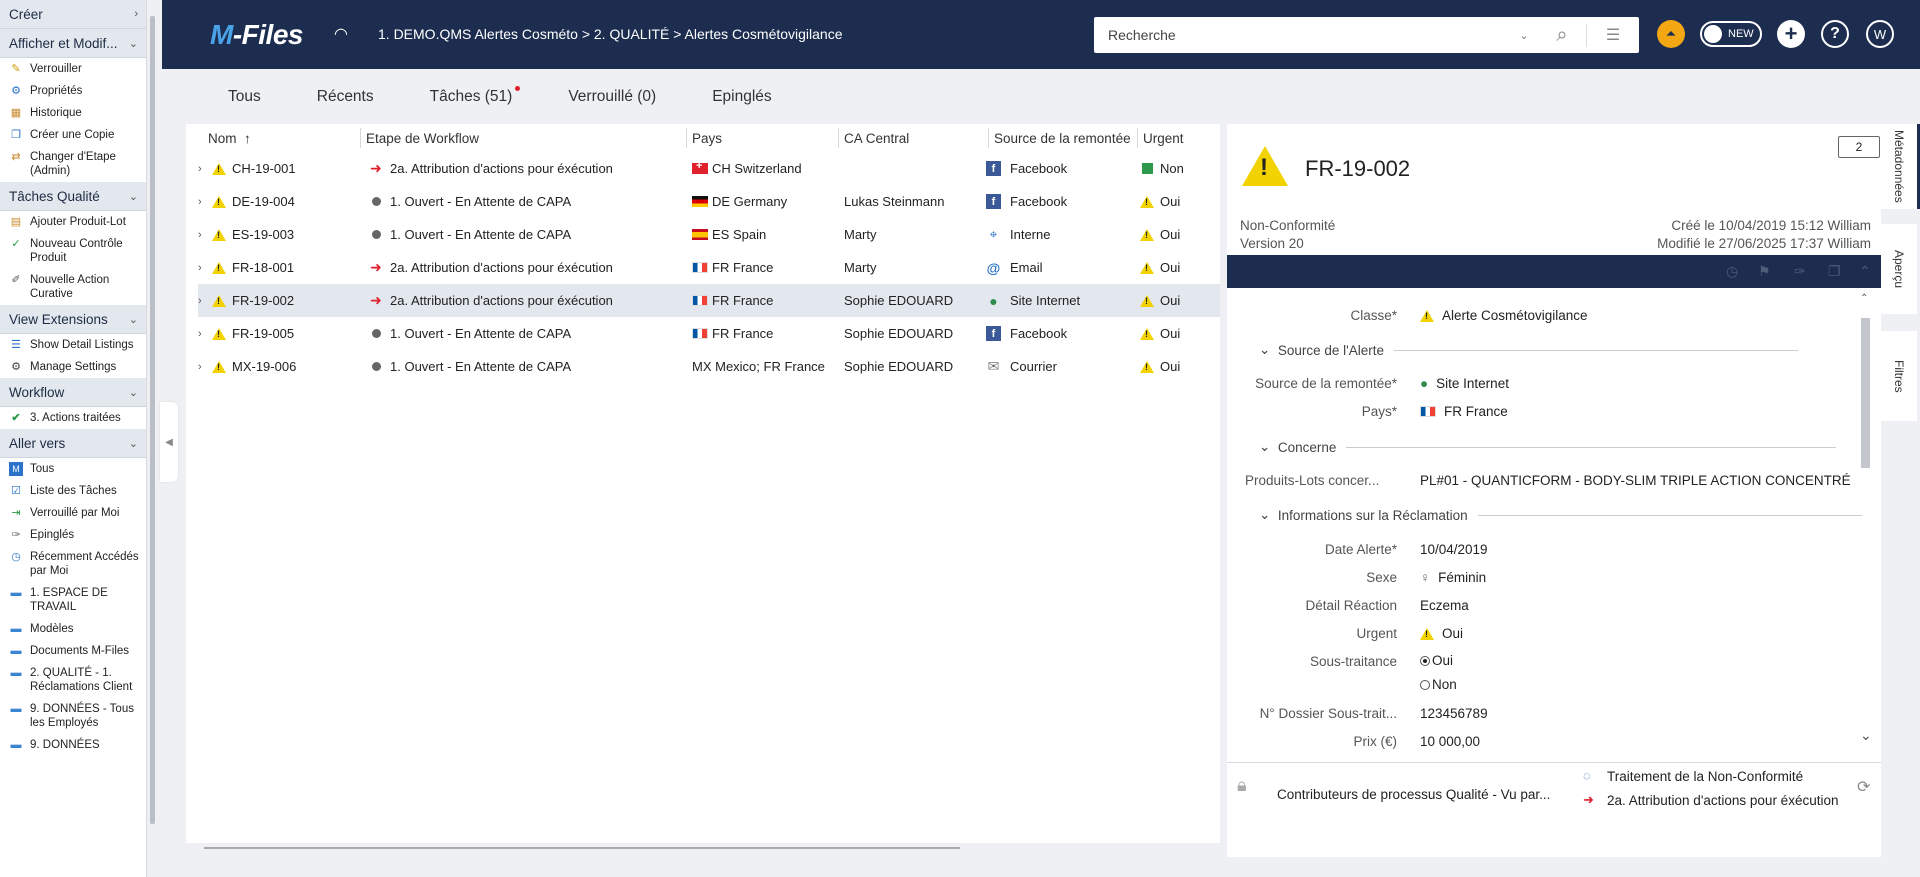 This screenshot has width=1920, height=877. What do you see at coordinates (73, 287) in the screenshot?
I see `action-nouvelle-action: ✐ Nouvelle Action Curative` at bounding box center [73, 287].